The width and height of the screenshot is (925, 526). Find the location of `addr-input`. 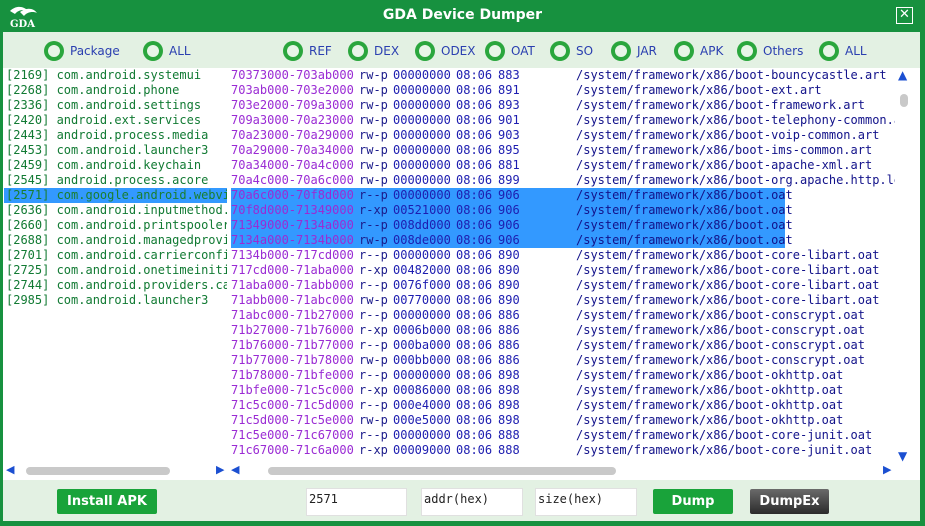

addr-input is located at coordinates (472, 499).